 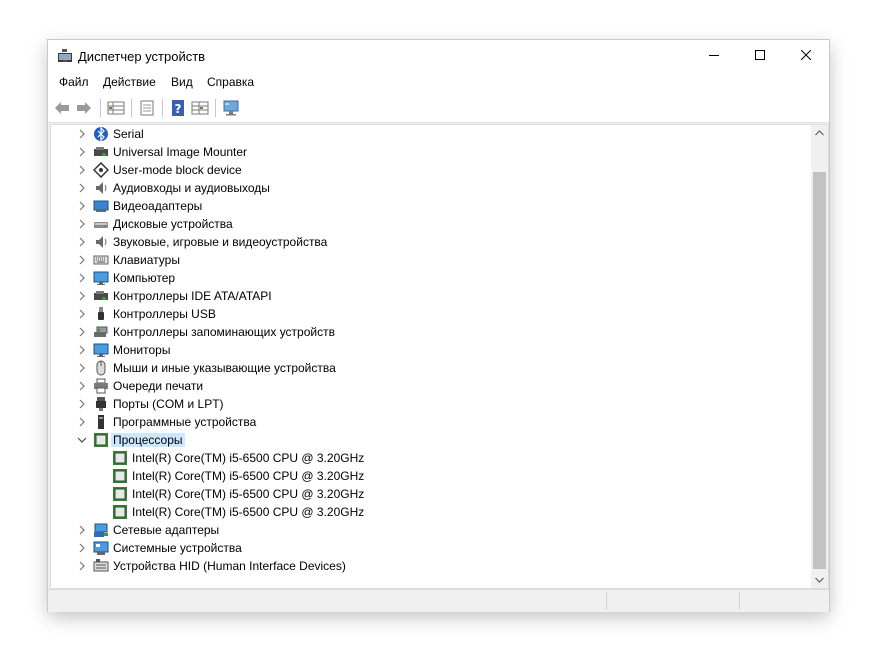 What do you see at coordinates (429, 206) in the screenshot?
I see `tree-category-4: Видеоадаптеры` at bounding box center [429, 206].